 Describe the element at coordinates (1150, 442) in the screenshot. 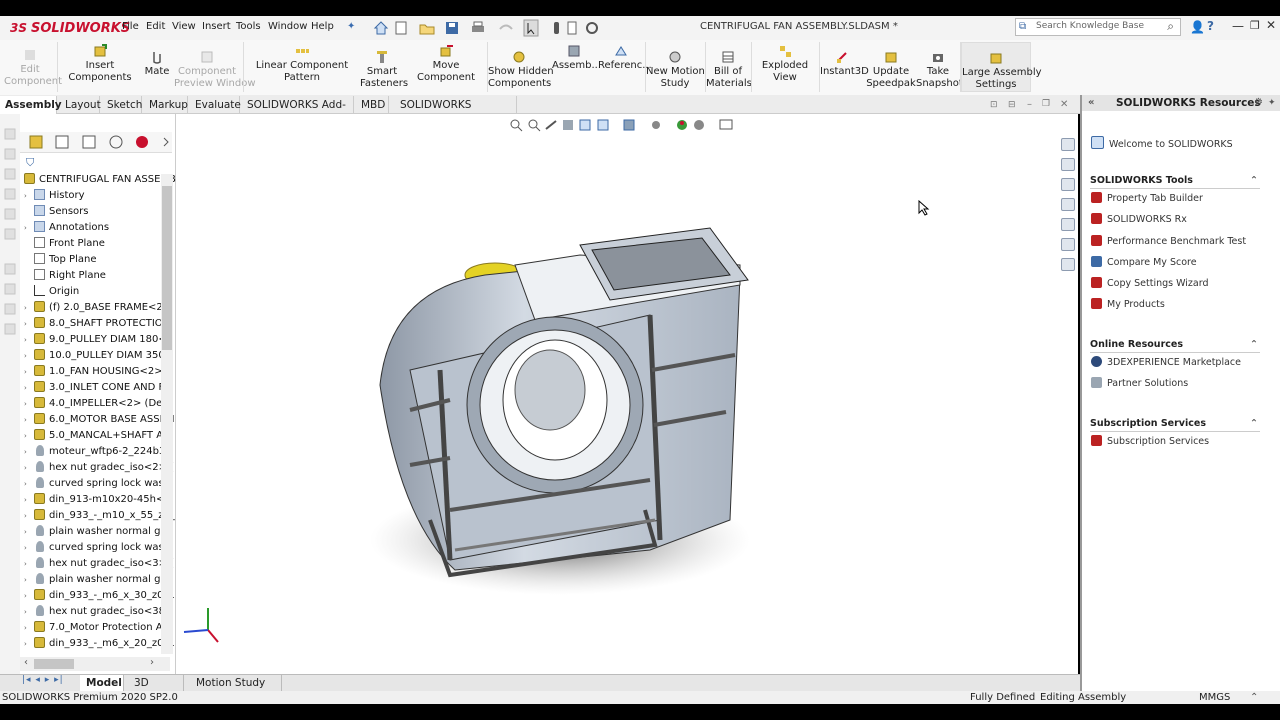

I see `link-subscription-services: Subscription Services` at that location.